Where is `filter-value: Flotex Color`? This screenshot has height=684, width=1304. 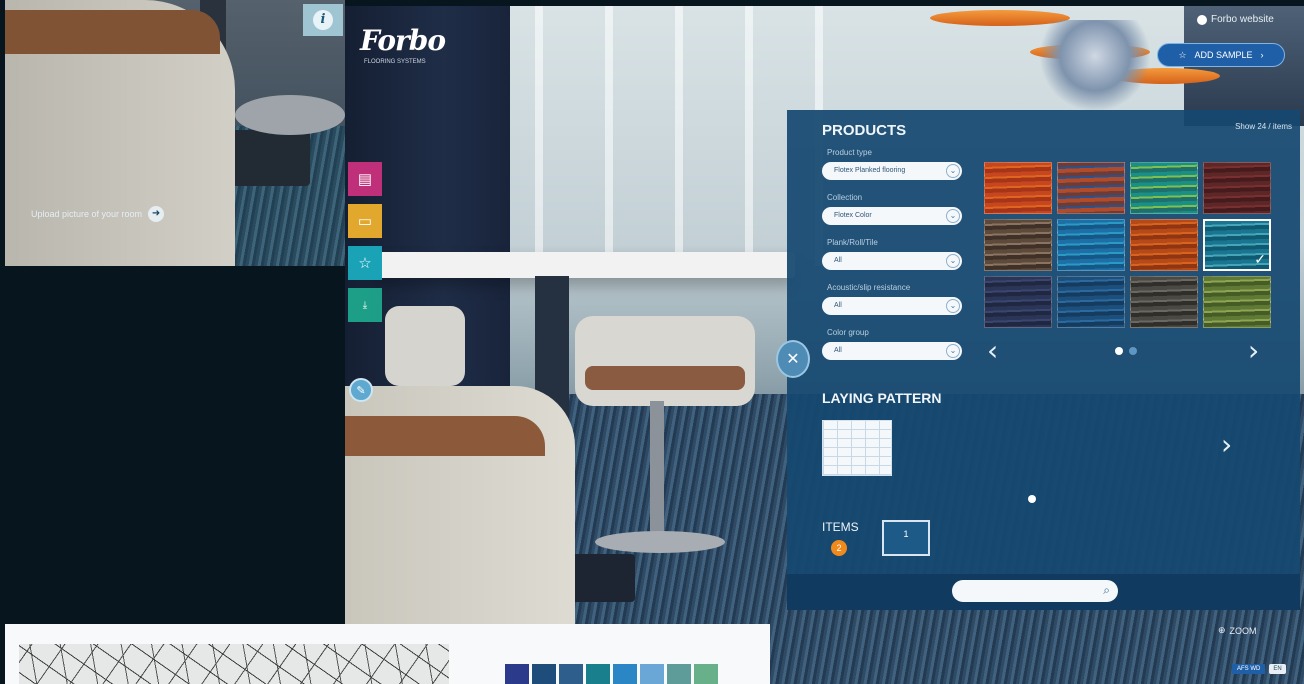
filter-value: Flotex Color is located at coordinates (853, 215).